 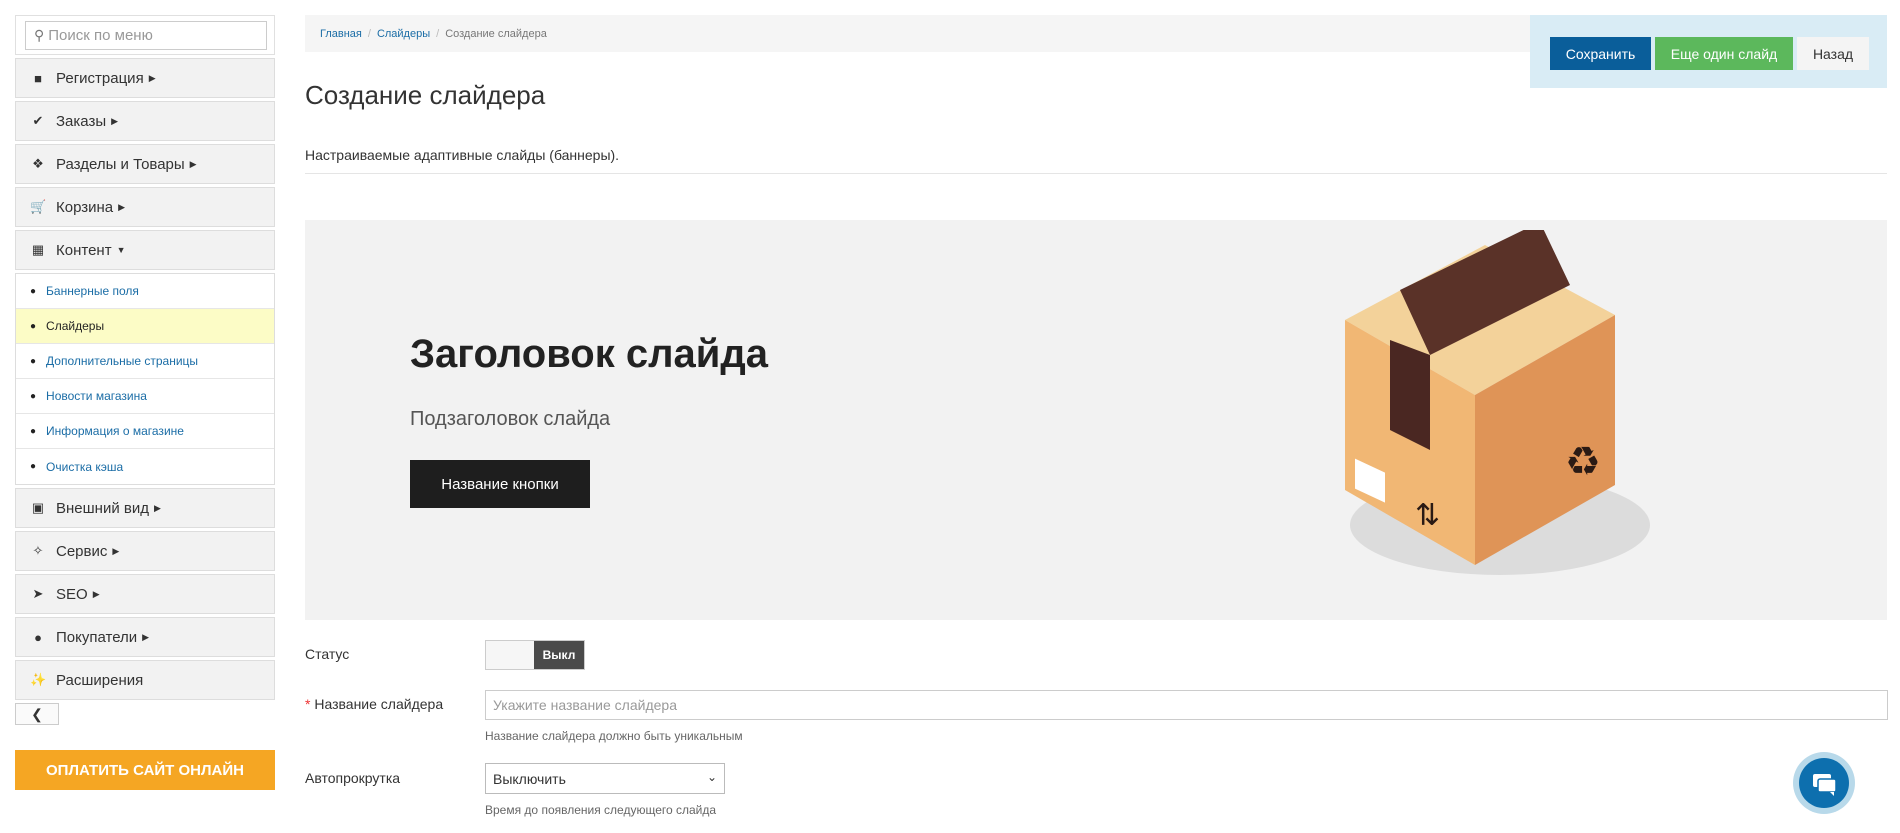 I want to click on submenu-item-sliders: ● Слайдеры, so click(x=145, y=326).